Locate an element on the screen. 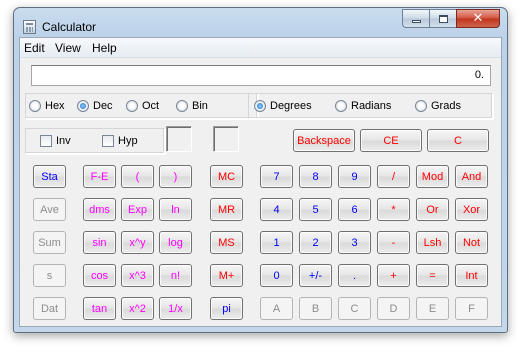 This screenshot has width=522, height=353. hex-f-button: F is located at coordinates (471, 308).